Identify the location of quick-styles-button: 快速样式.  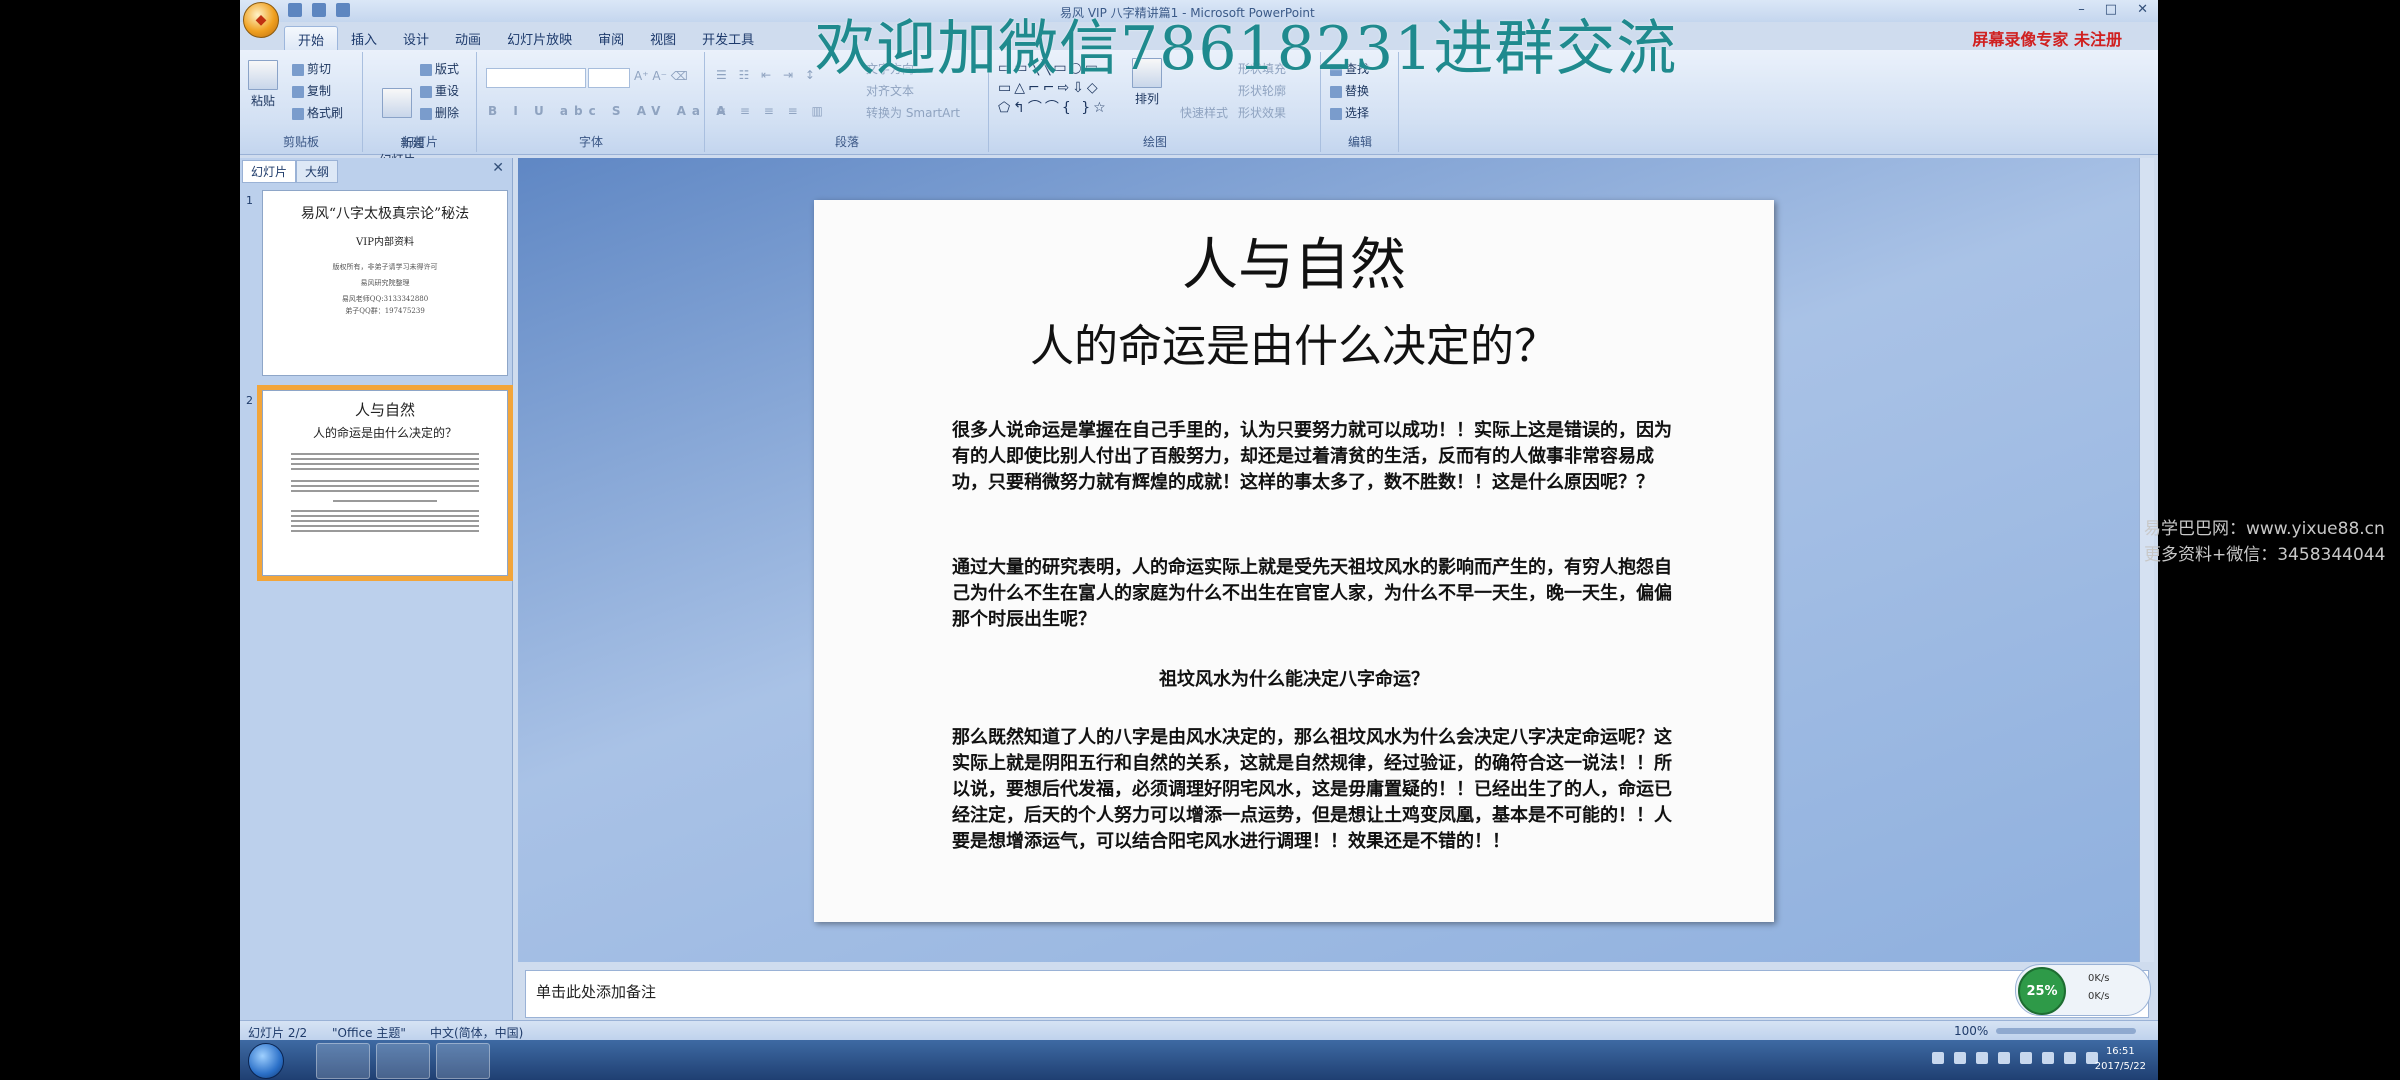
(1204, 112).